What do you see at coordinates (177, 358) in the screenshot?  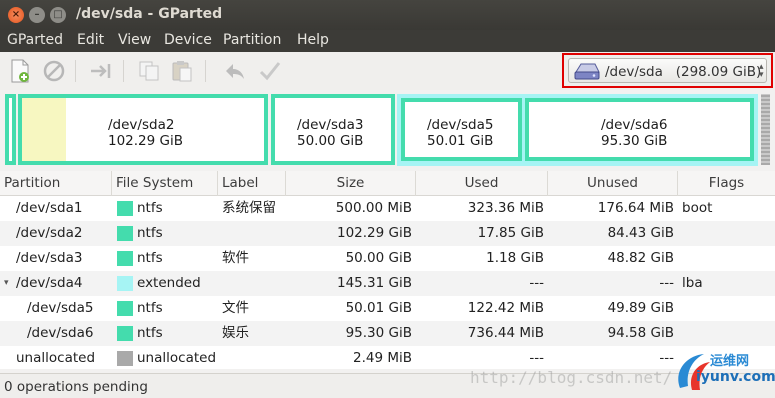 I see `cell-file-system: unallocated` at bounding box center [177, 358].